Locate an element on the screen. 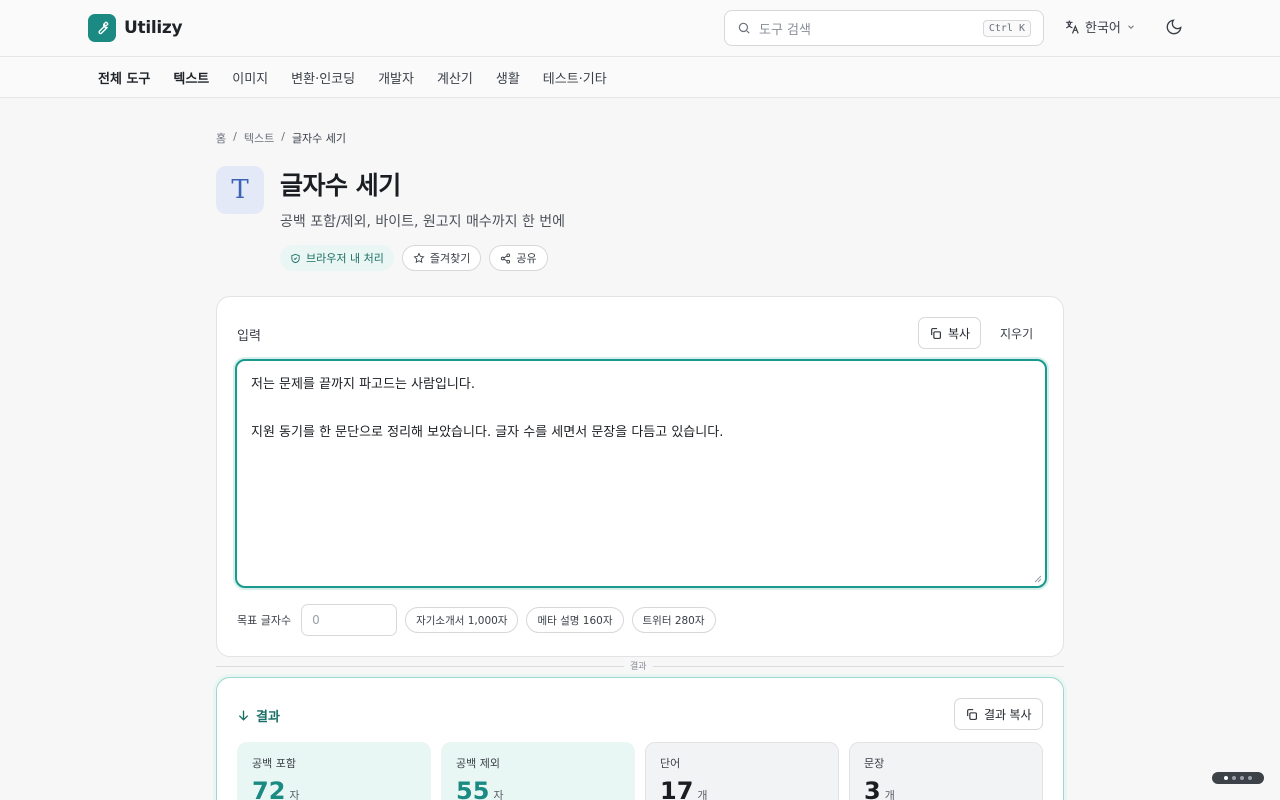  resize-handle-icon is located at coordinates (1038, 579).